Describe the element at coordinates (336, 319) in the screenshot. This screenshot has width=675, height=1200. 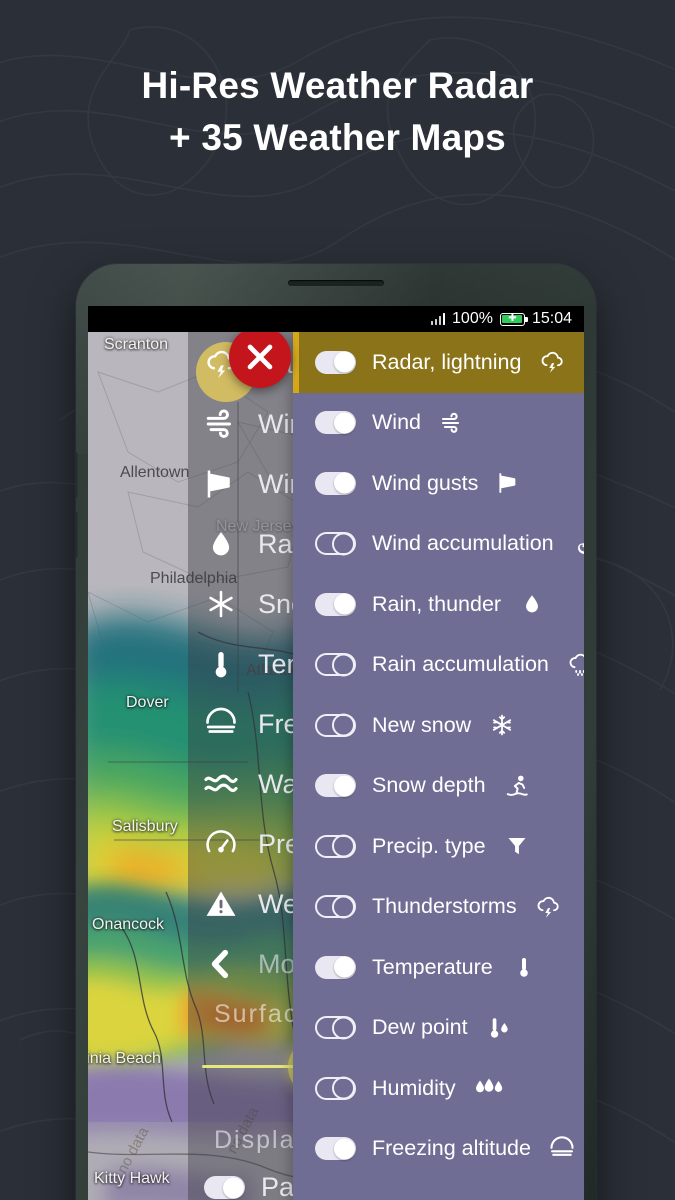
I see `status-bar: 100% ✚ 15:04` at that location.